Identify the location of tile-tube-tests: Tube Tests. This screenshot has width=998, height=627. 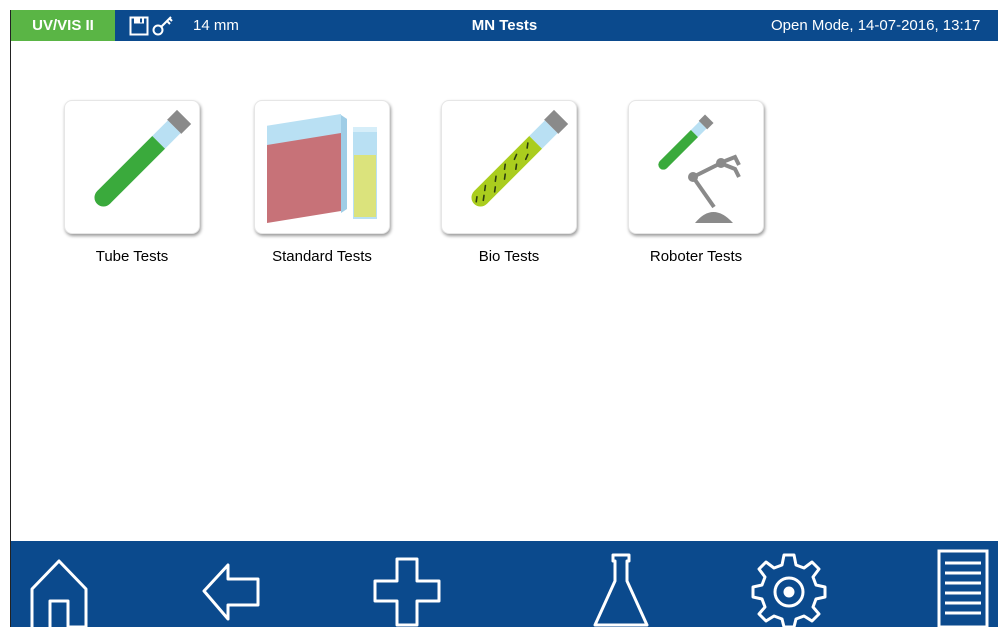
(132, 182).